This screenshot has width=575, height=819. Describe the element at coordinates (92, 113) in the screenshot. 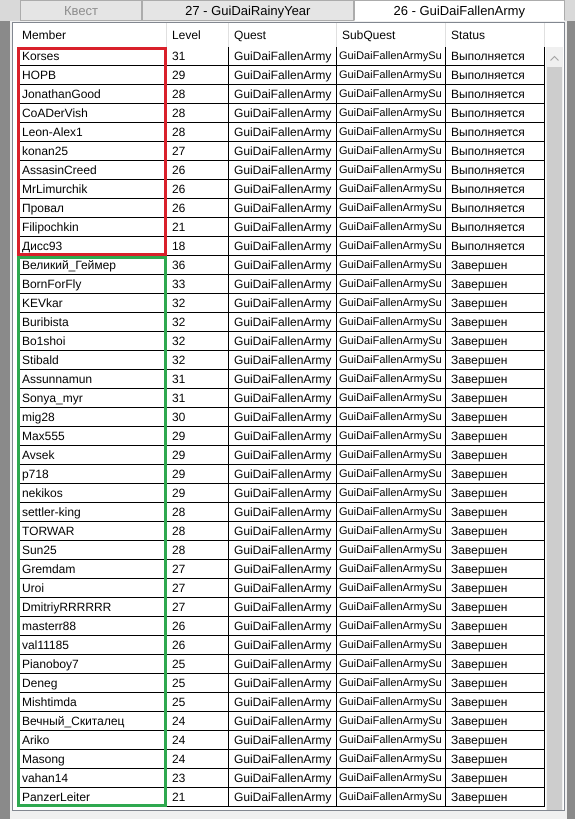

I see `member-cell: CoADerVish` at that location.